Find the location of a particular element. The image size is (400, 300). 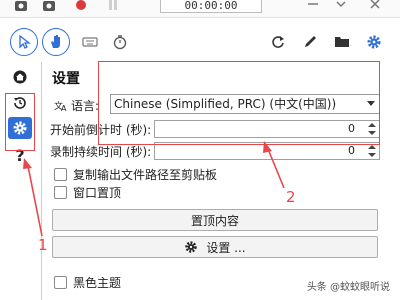

dark-theme-label: 黑色主题 is located at coordinates (97, 282).